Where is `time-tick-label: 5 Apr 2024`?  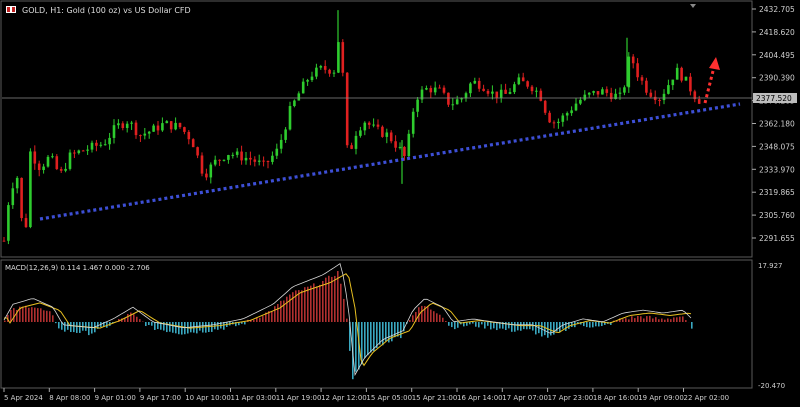 time-tick-label: 5 Apr 2024 is located at coordinates (23, 398).